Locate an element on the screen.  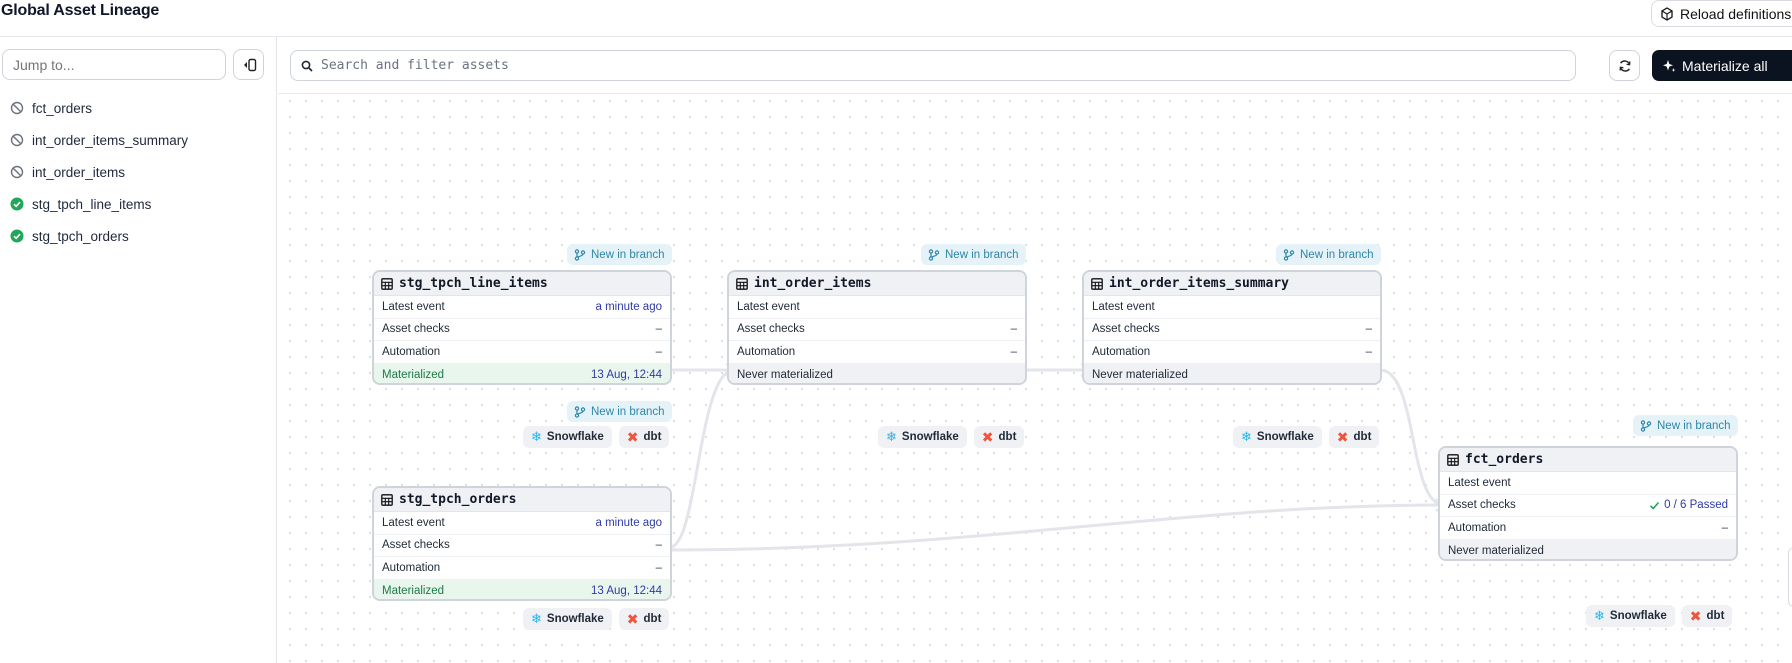
search-assets-input: Search and filter assets is located at coordinates (933, 65).